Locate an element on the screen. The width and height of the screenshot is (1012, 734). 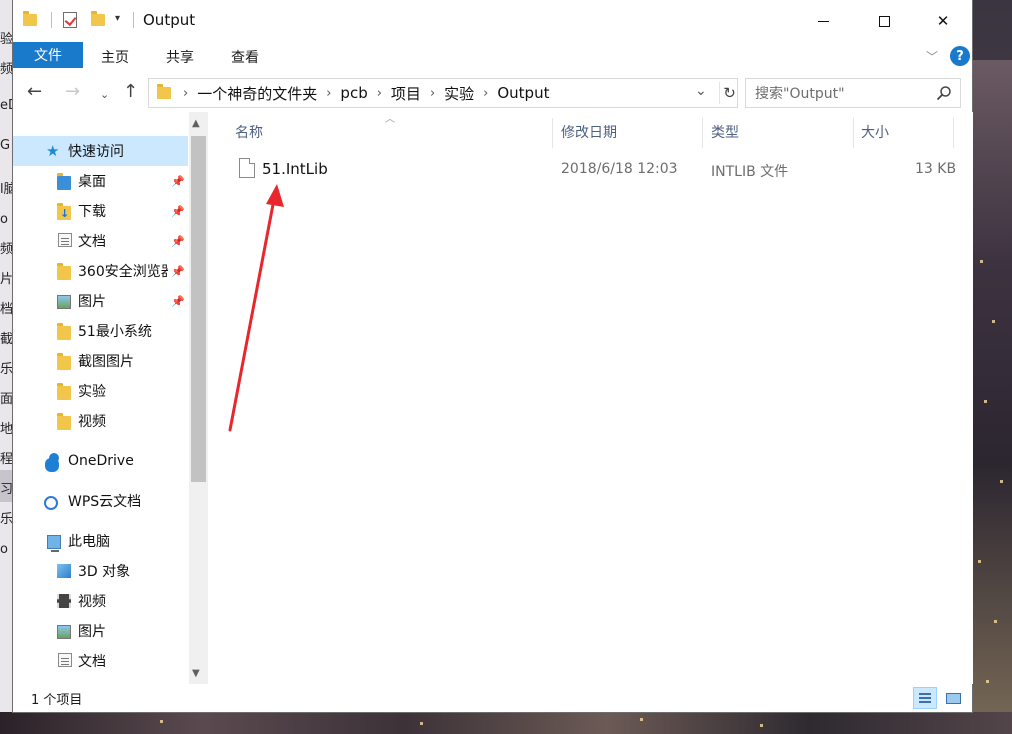
sidebar-item-label: 图片 is located at coordinates (92, 632).